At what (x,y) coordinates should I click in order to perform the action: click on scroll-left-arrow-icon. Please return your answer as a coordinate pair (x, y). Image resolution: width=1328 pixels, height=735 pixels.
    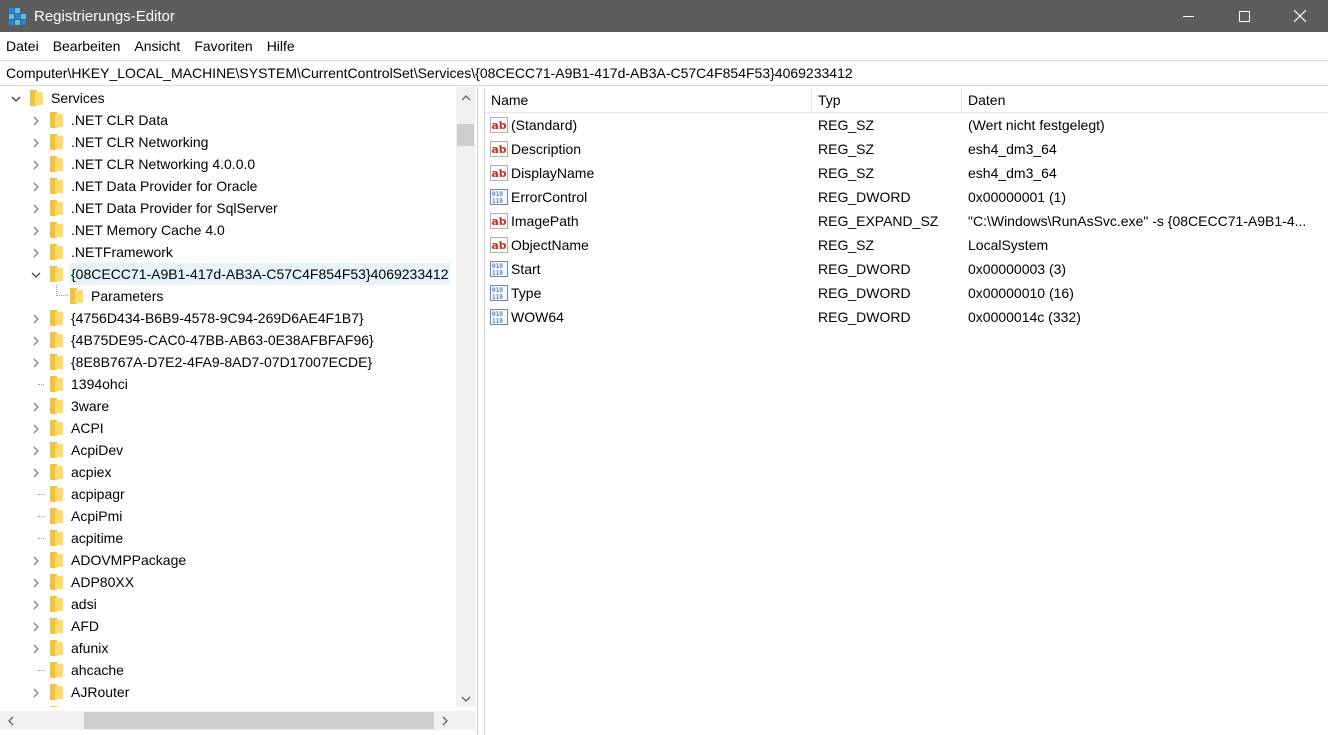
    Looking at the image, I should click on (10, 720).